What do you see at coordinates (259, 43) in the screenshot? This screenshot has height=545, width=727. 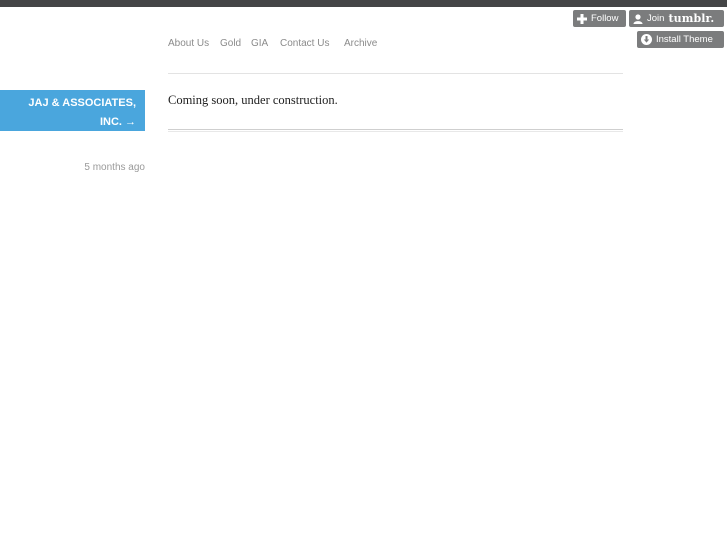 I see `nav-link-gia: GIA` at bounding box center [259, 43].